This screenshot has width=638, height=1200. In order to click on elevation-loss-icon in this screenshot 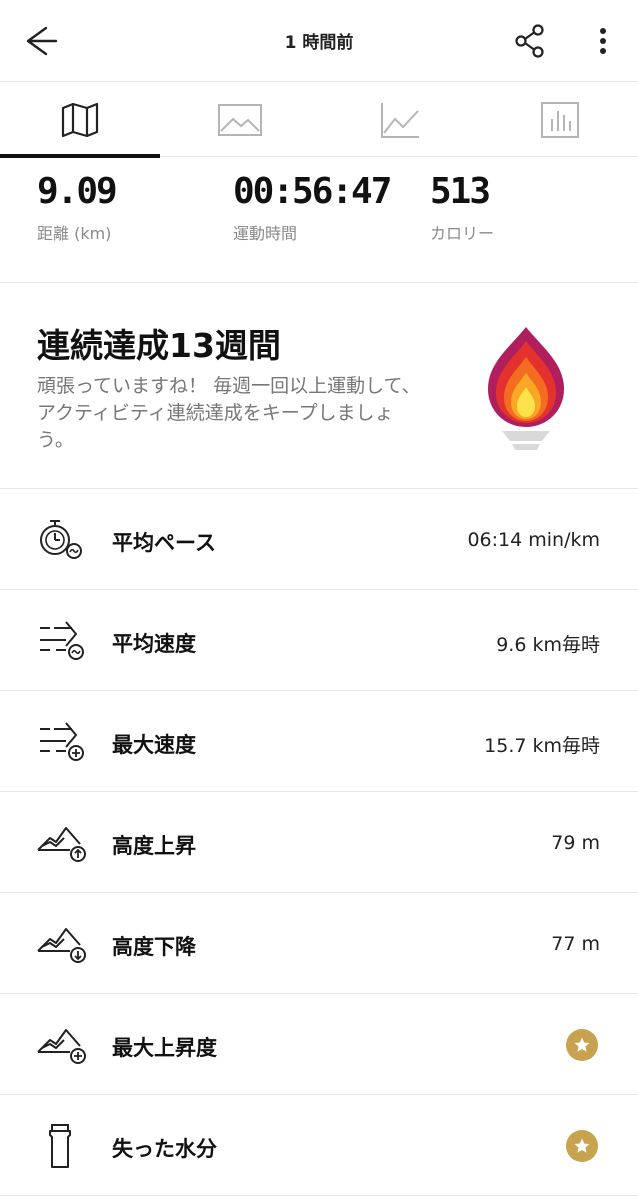, I will do `click(61, 945)`.